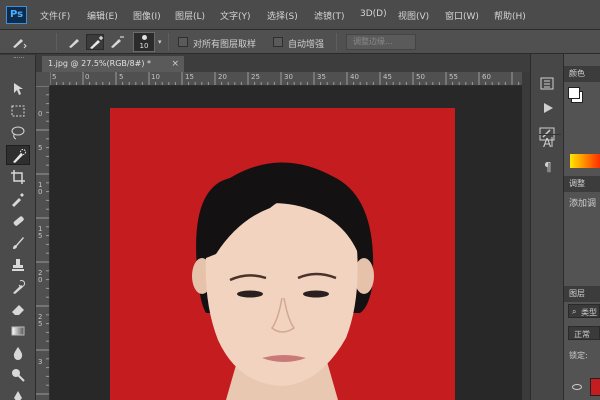  What do you see at coordinates (510, 15) in the screenshot?
I see `menu-help: 帮助(H)` at bounding box center [510, 15].